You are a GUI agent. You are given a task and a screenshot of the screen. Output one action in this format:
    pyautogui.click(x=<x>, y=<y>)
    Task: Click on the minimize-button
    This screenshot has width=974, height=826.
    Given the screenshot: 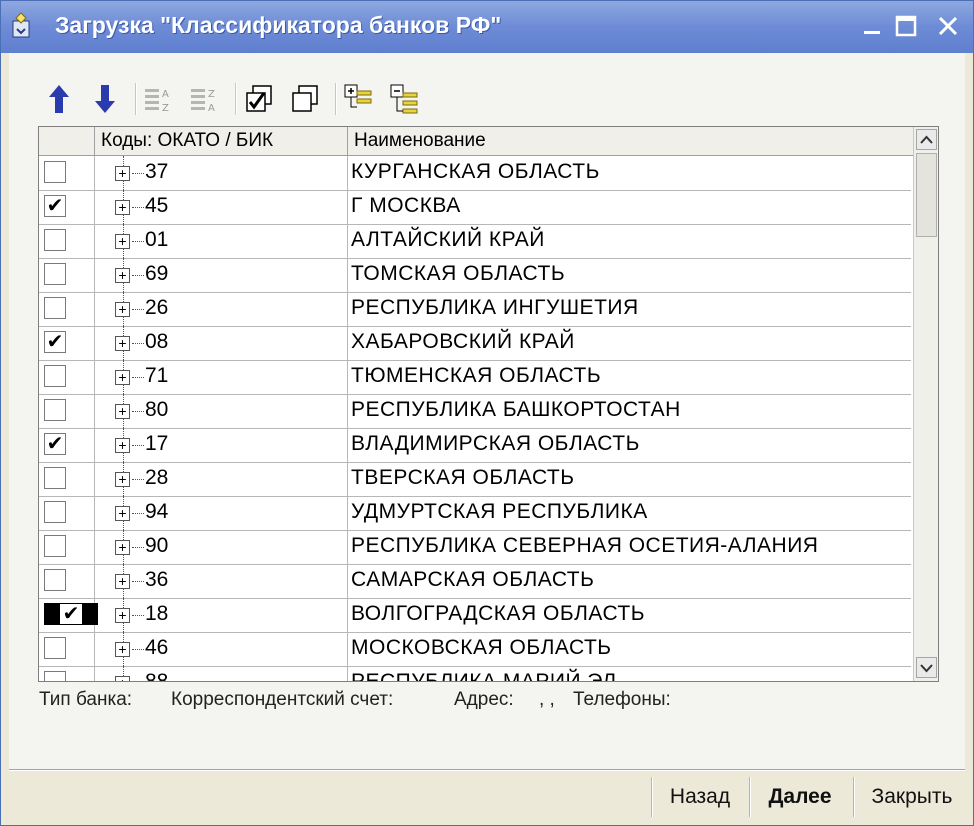 What is the action you would take?
    pyautogui.click(x=872, y=26)
    